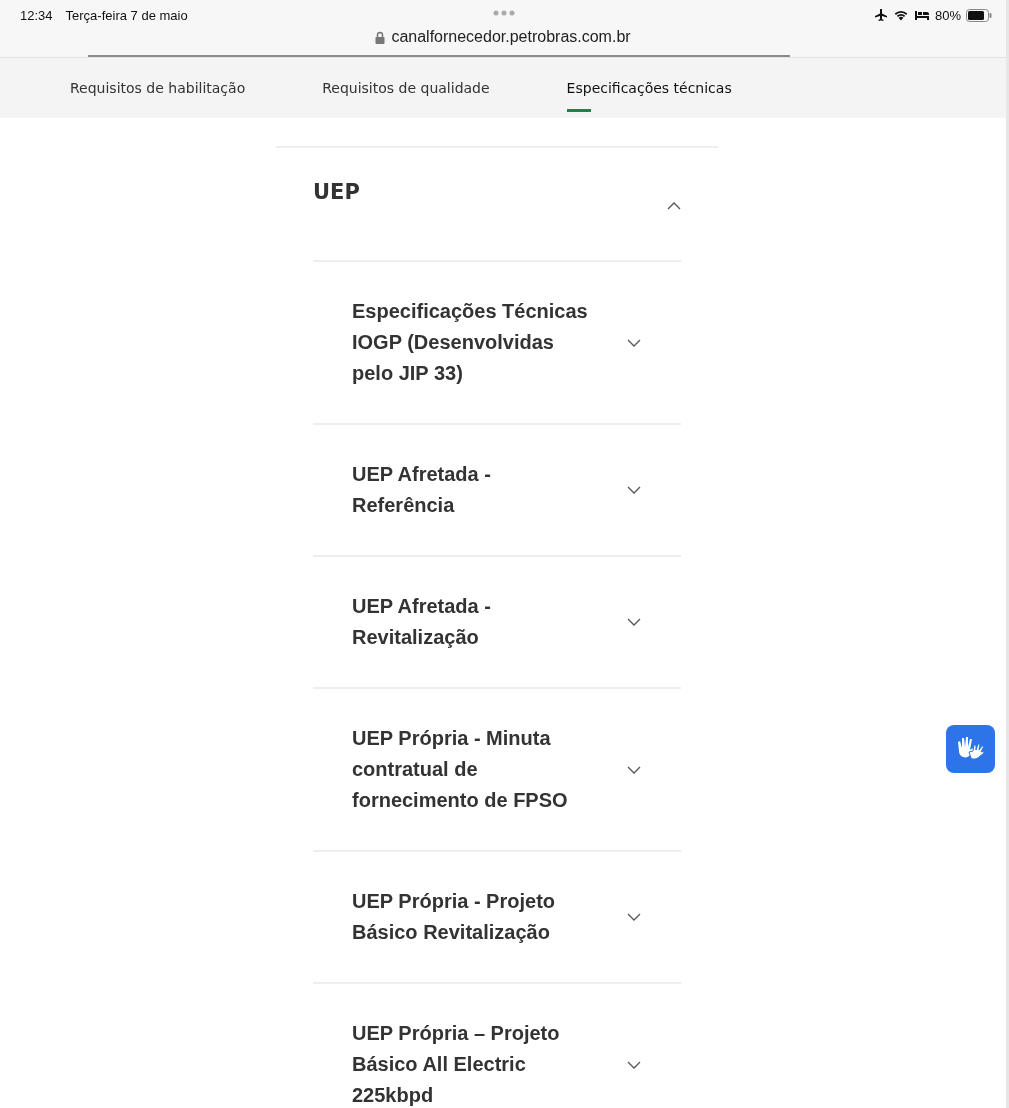 The image size is (1009, 1108). Describe the element at coordinates (126, 15) in the screenshot. I see `status-date: Terça-feira 7 de maio` at that location.